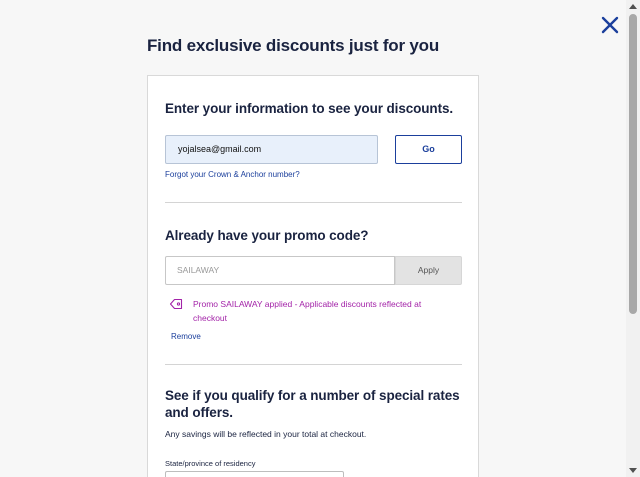  Describe the element at coordinates (232, 174) in the screenshot. I see `forgot-crown-anchor-link: Forgot your Crown & Anchor number?` at that location.